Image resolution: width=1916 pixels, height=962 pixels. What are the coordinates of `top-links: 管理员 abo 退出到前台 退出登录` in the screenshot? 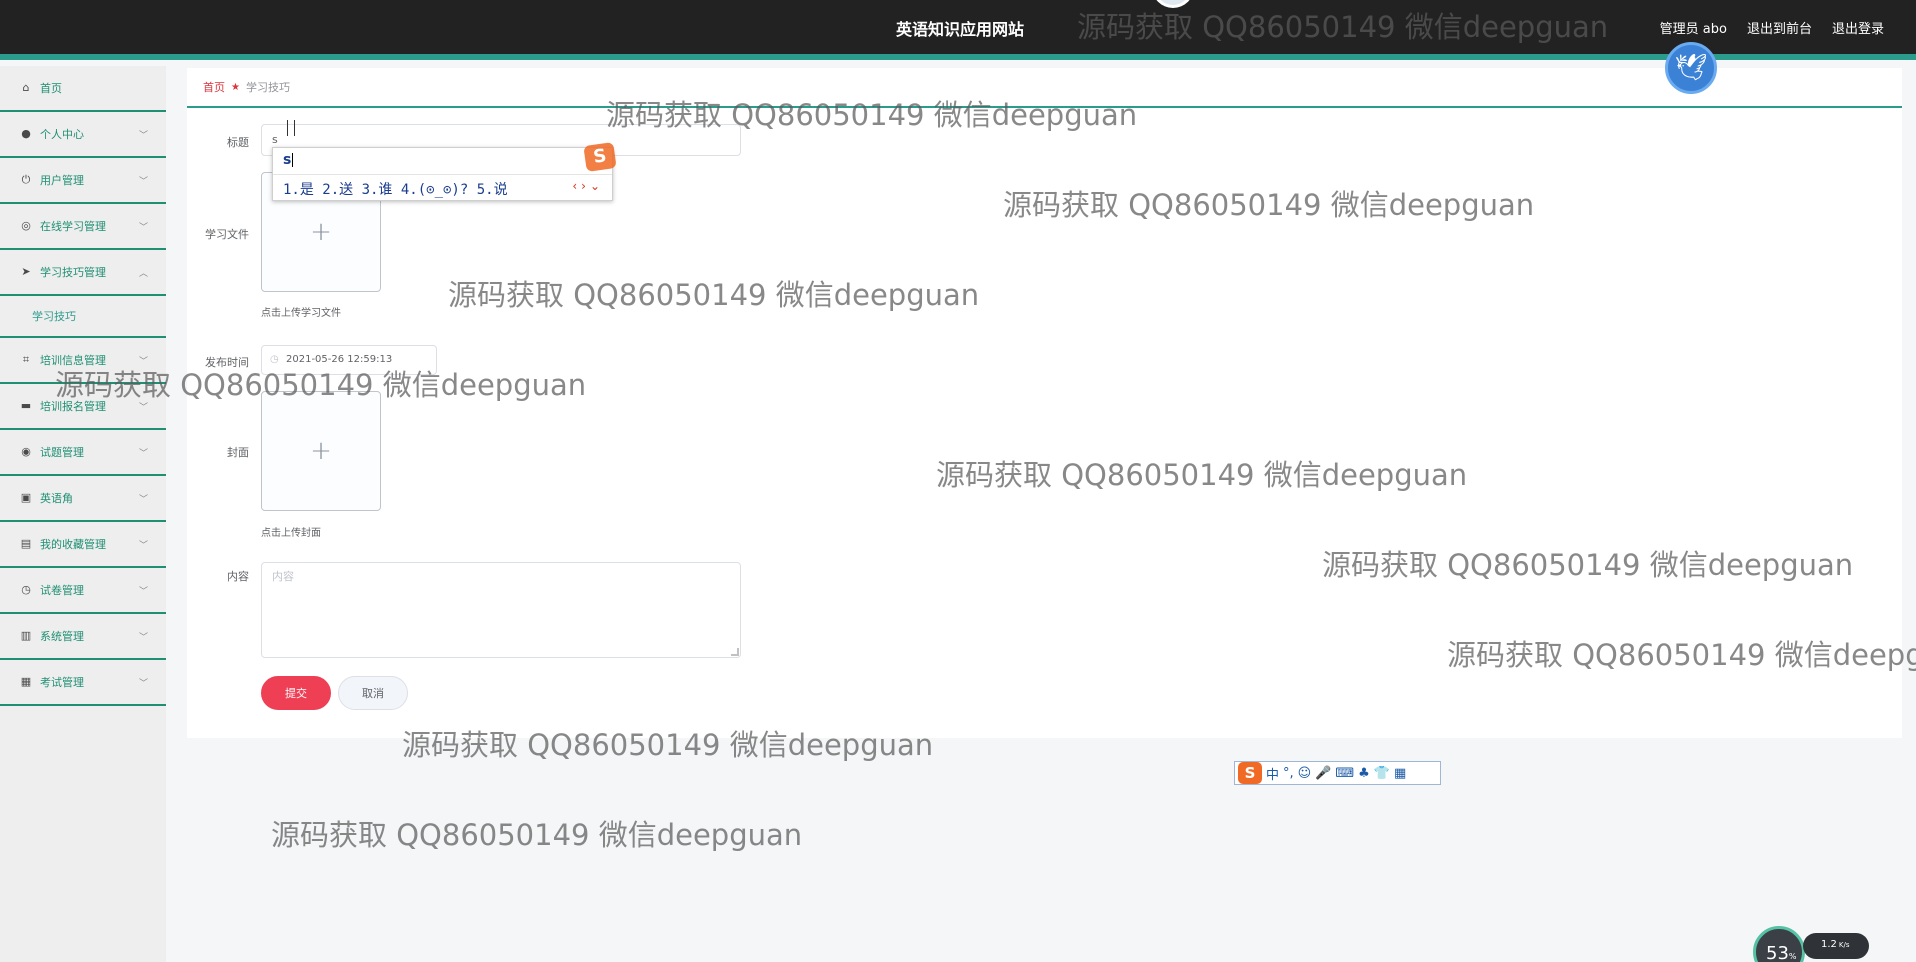 It's located at (1772, 27).